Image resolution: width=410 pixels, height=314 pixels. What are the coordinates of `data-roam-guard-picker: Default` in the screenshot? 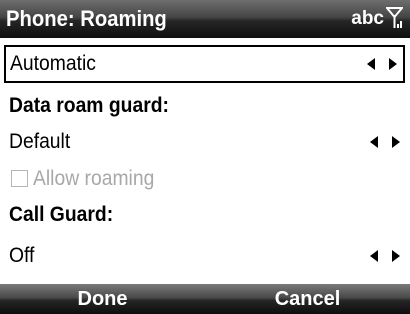 It's located at (205, 142).